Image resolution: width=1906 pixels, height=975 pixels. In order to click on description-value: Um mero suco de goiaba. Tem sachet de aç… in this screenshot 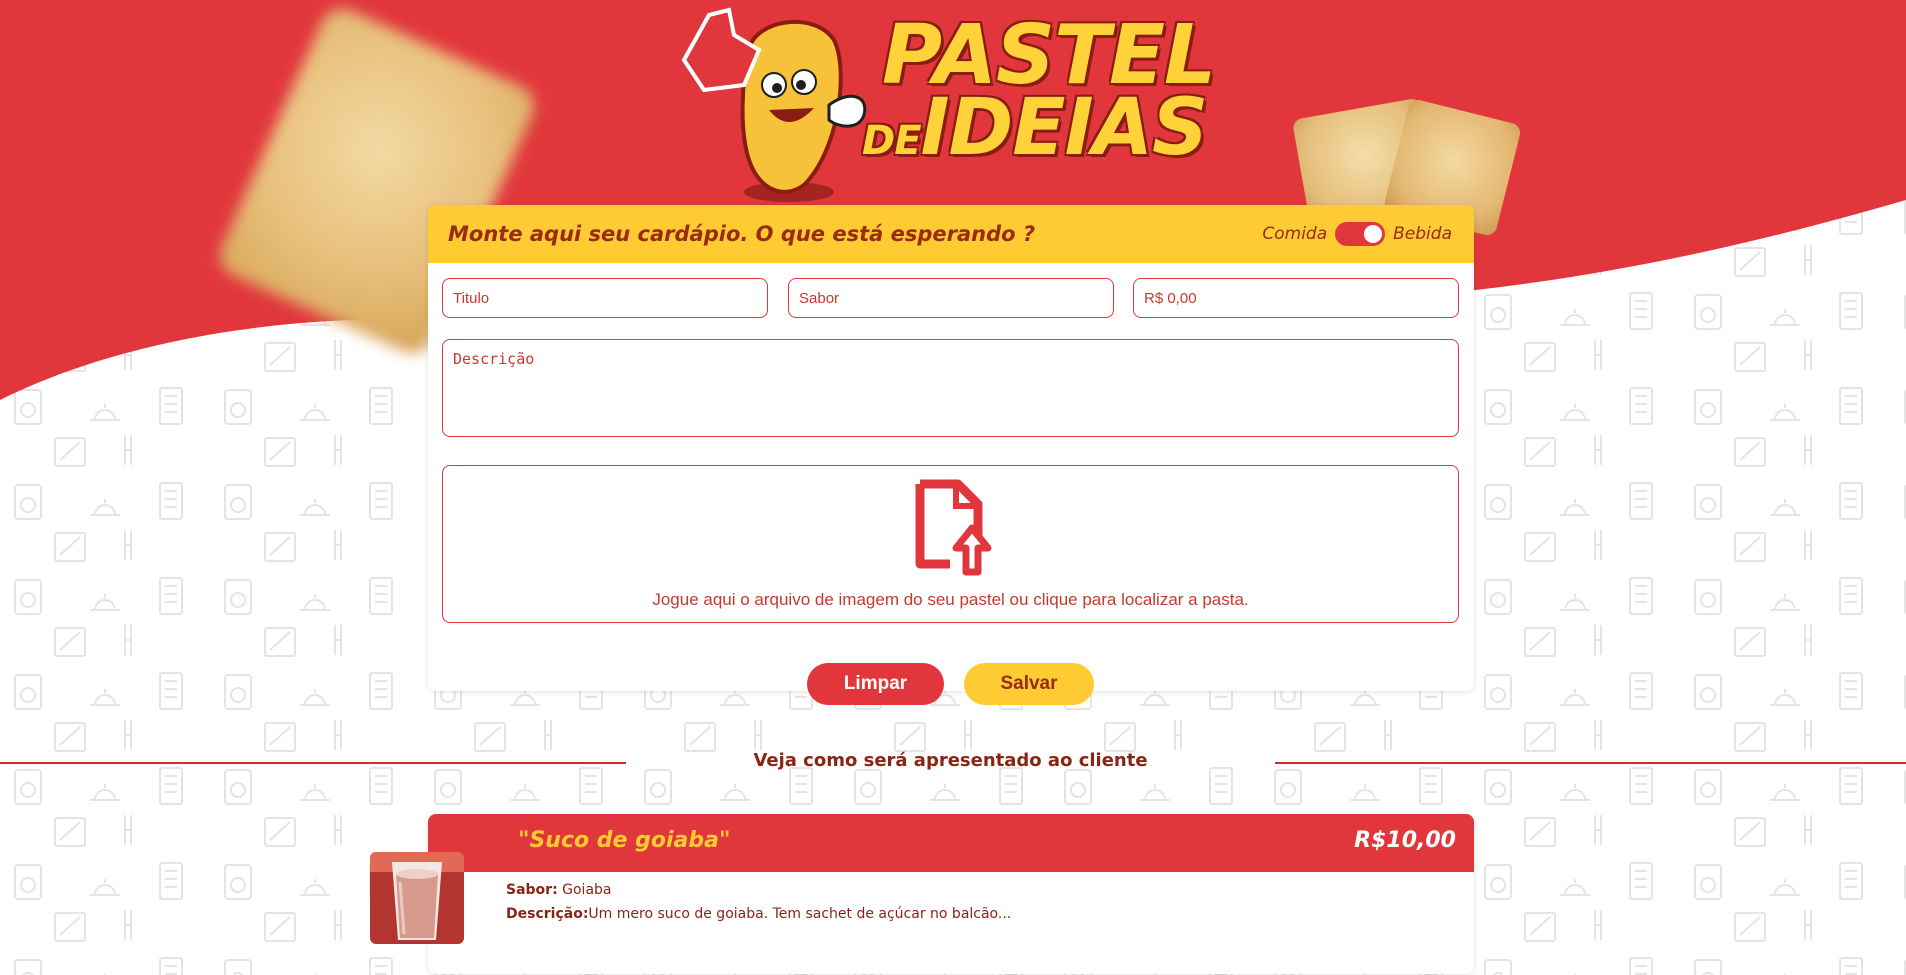, I will do `click(800, 914)`.